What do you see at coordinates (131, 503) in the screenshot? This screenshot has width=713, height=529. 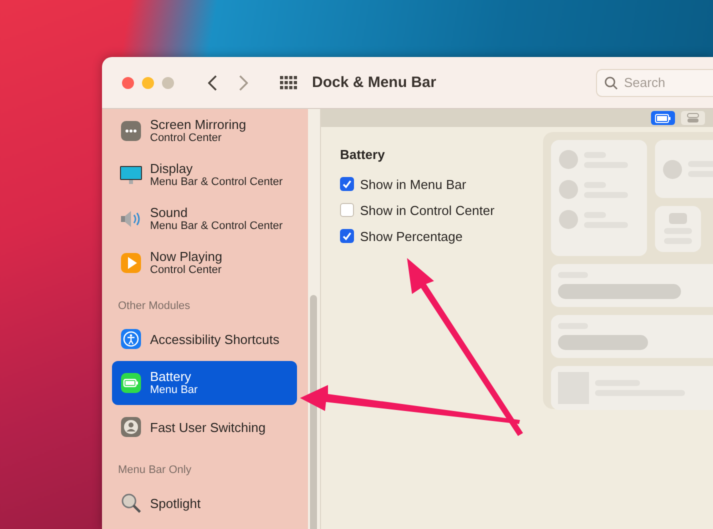 I see `magnifier-icon` at bounding box center [131, 503].